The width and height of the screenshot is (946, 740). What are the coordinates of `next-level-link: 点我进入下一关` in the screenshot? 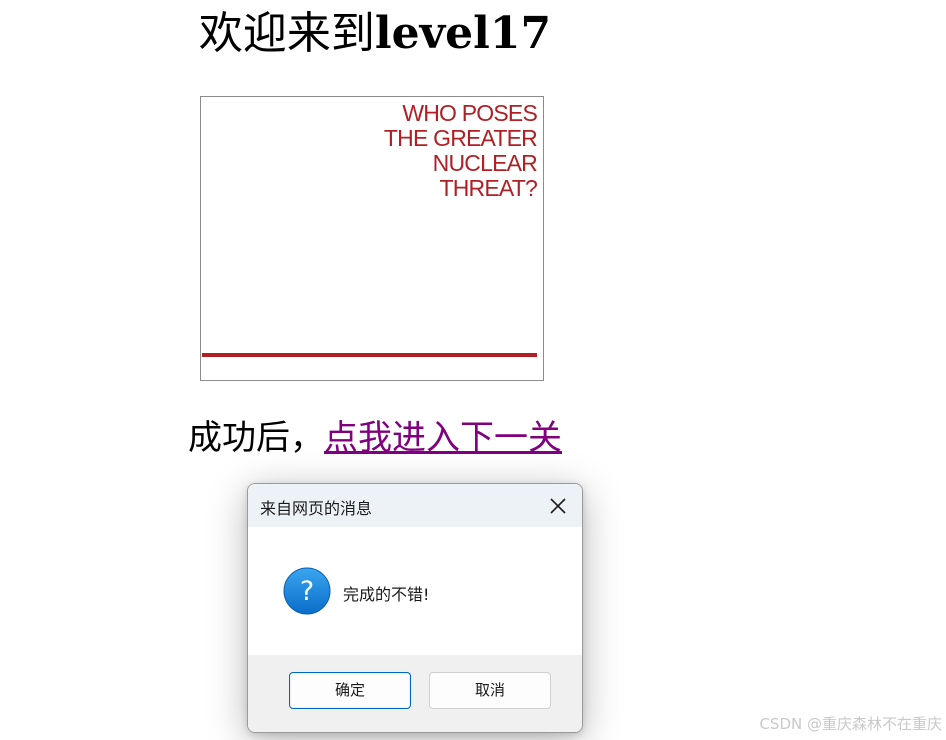 It's located at (443, 438).